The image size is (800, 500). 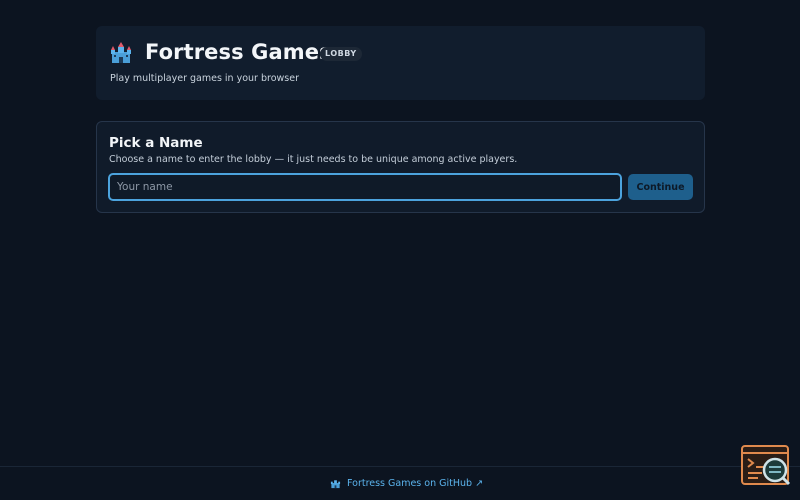 I want to click on app-title: Fortress Games, so click(x=238, y=52).